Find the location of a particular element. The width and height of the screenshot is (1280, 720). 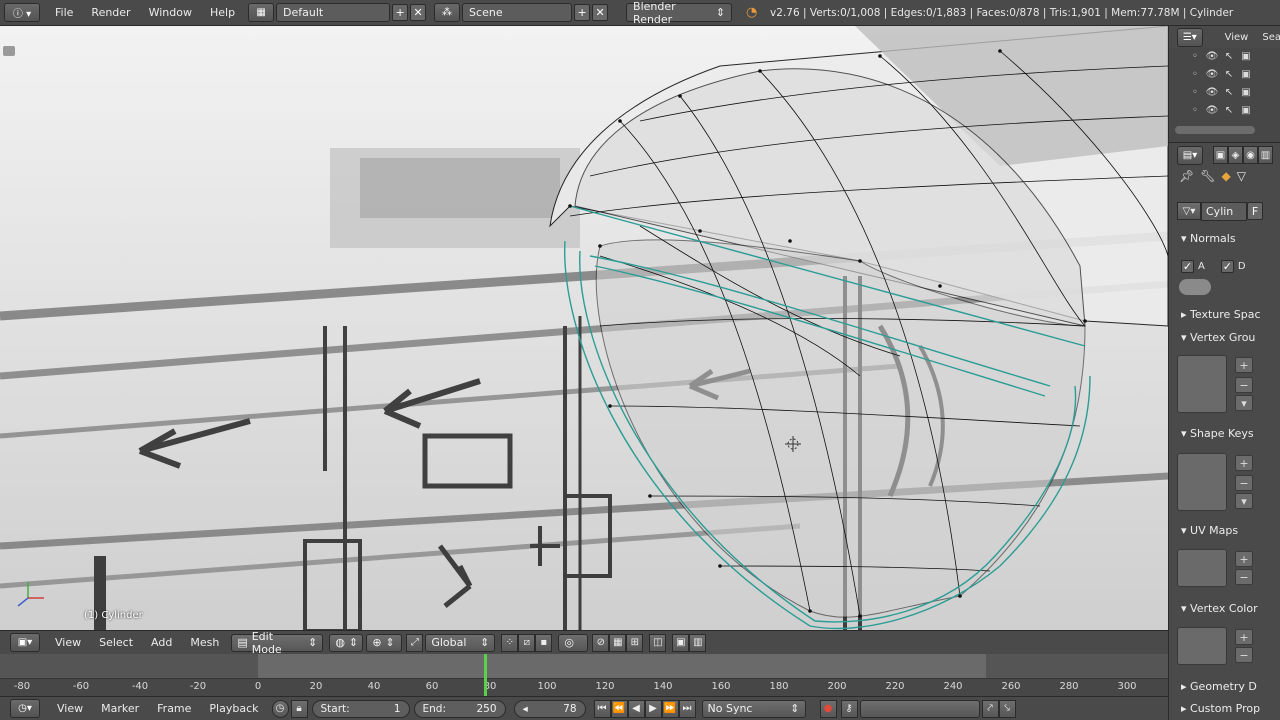

menu-window: Window is located at coordinates (170, 13).